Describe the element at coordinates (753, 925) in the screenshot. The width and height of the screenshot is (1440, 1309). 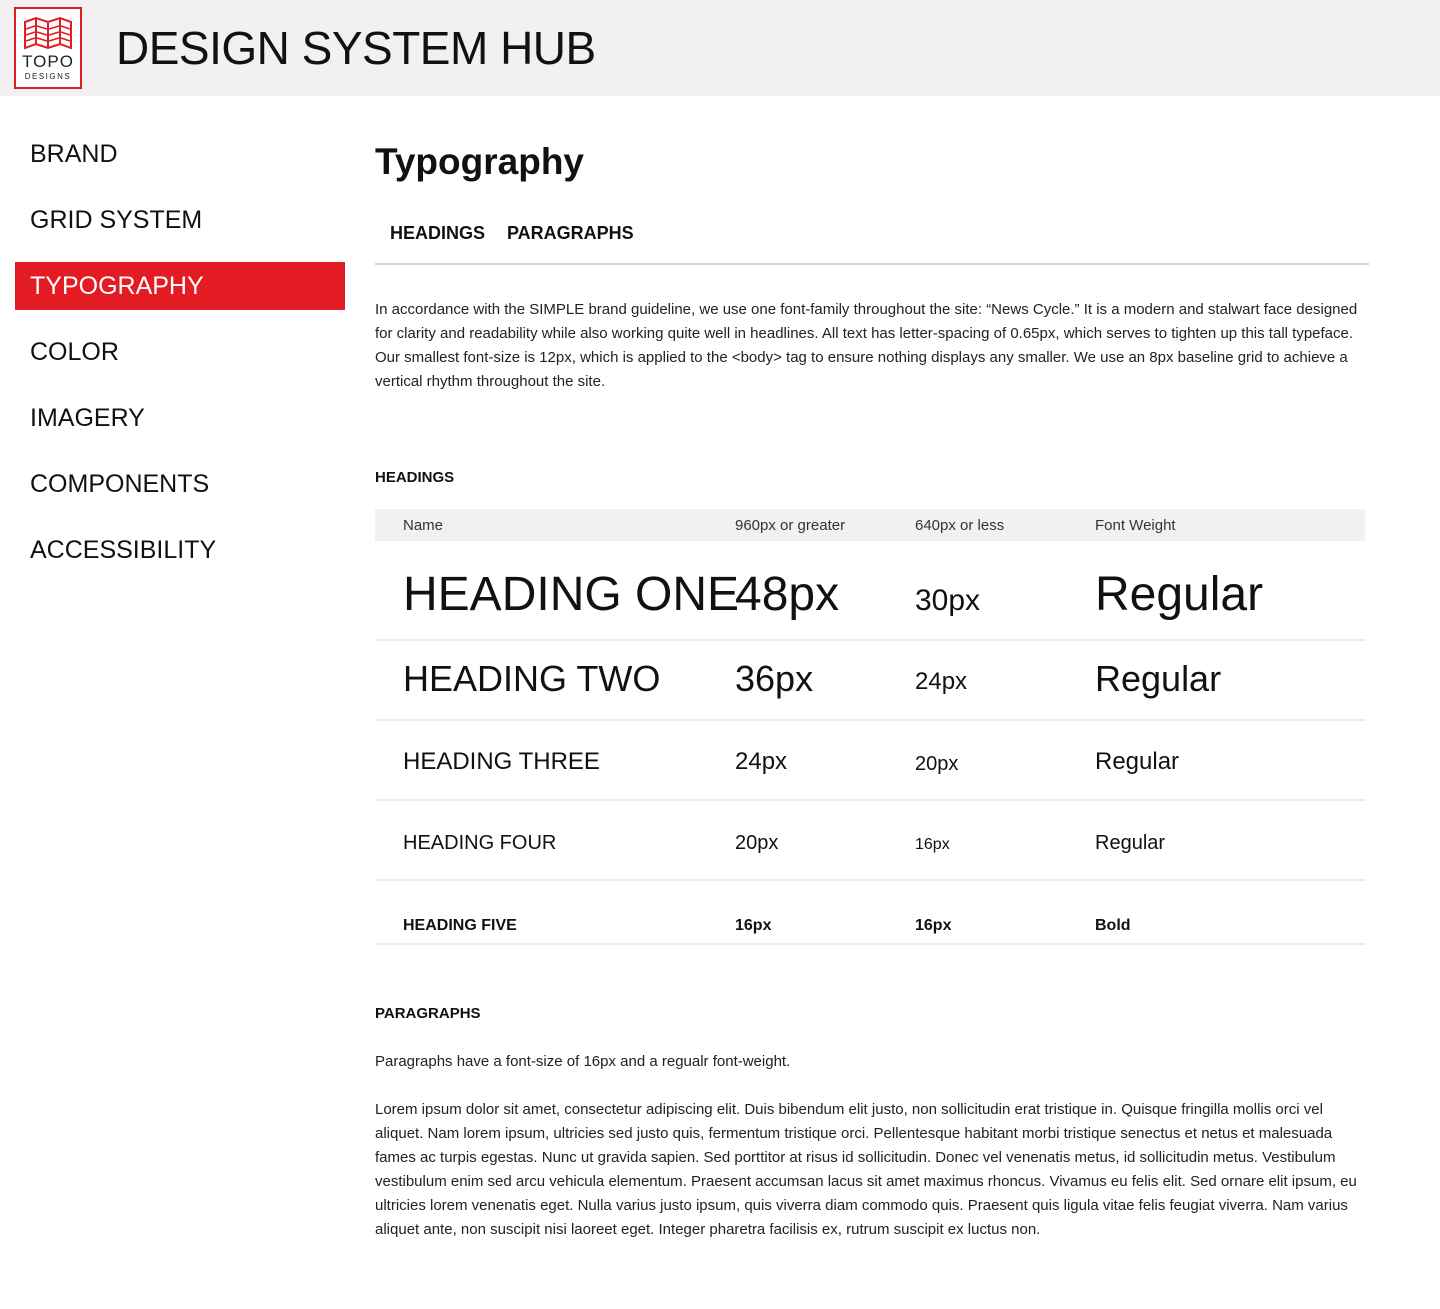
I see `desktop-size-cell: 16px` at that location.